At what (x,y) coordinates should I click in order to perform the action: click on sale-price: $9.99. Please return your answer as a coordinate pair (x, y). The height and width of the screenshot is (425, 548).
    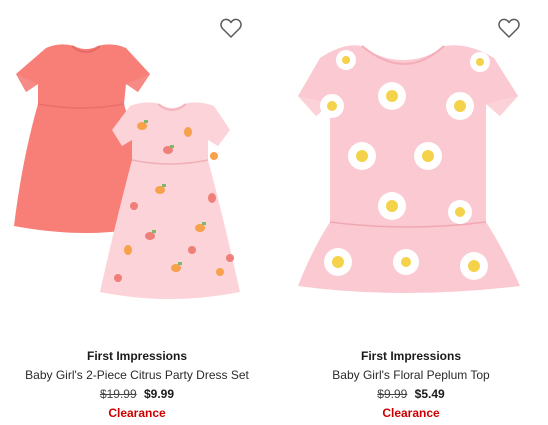
    Looking at the image, I should click on (159, 394).